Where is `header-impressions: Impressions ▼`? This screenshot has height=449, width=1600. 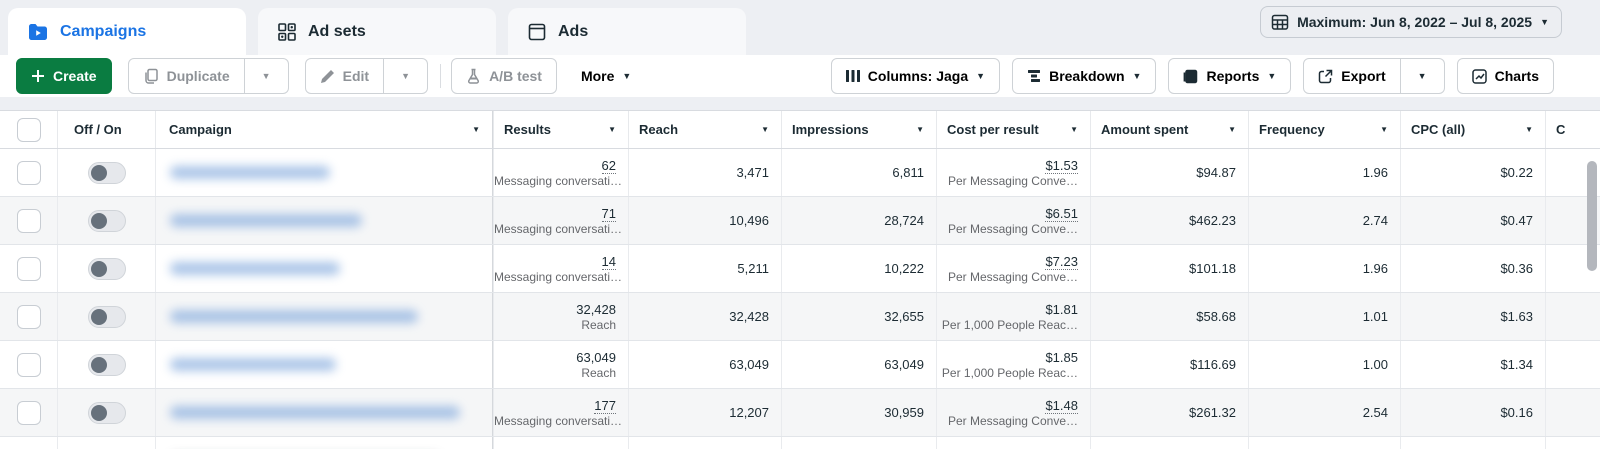
header-impressions: Impressions ▼ is located at coordinates (858, 129).